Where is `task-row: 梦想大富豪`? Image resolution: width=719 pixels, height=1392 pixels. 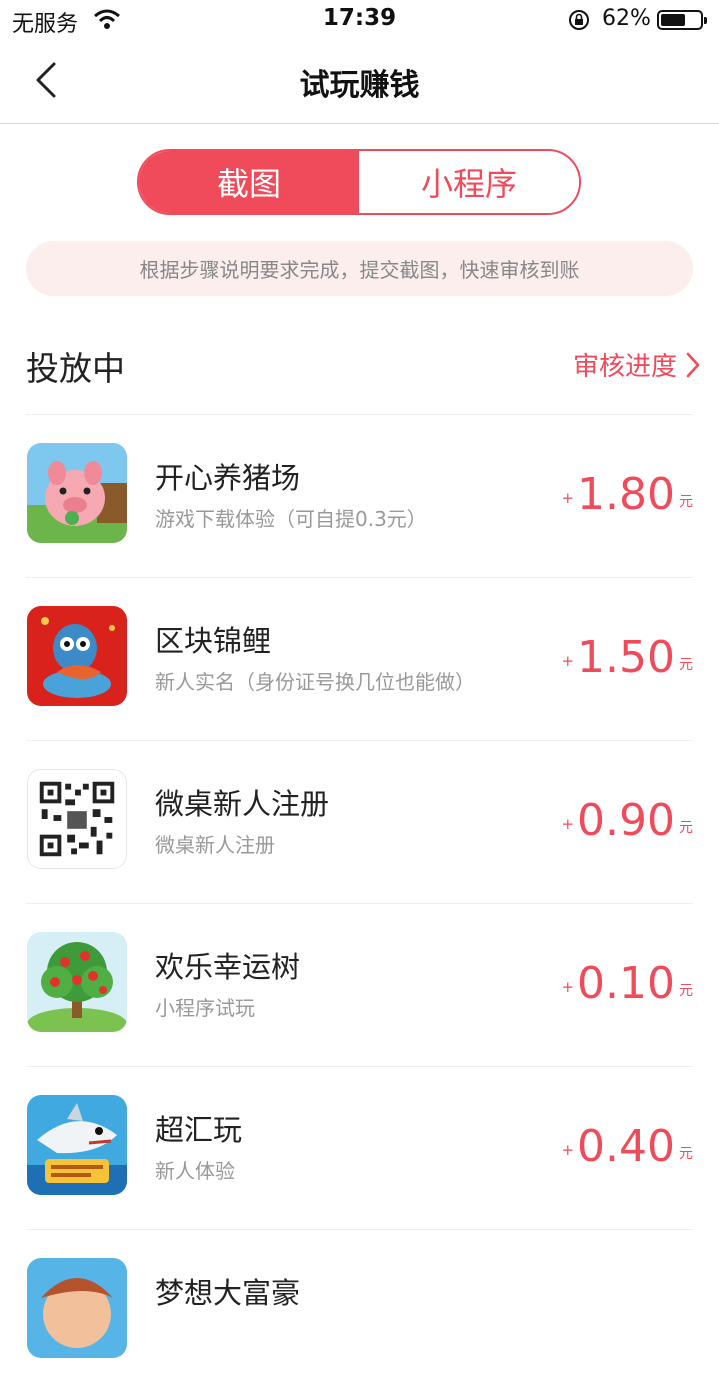 task-row: 梦想大富豪 is located at coordinates (359, 1310).